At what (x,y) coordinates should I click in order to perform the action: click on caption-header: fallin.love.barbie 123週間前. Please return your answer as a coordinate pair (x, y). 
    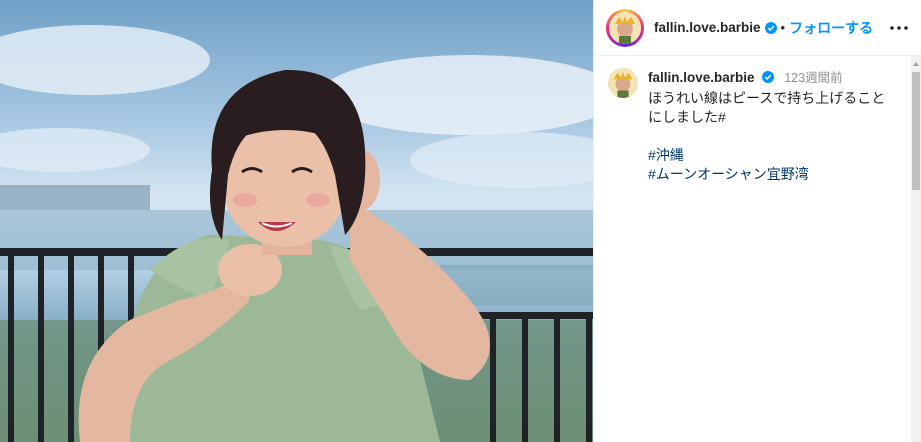
    Looking at the image, I should click on (773, 78).